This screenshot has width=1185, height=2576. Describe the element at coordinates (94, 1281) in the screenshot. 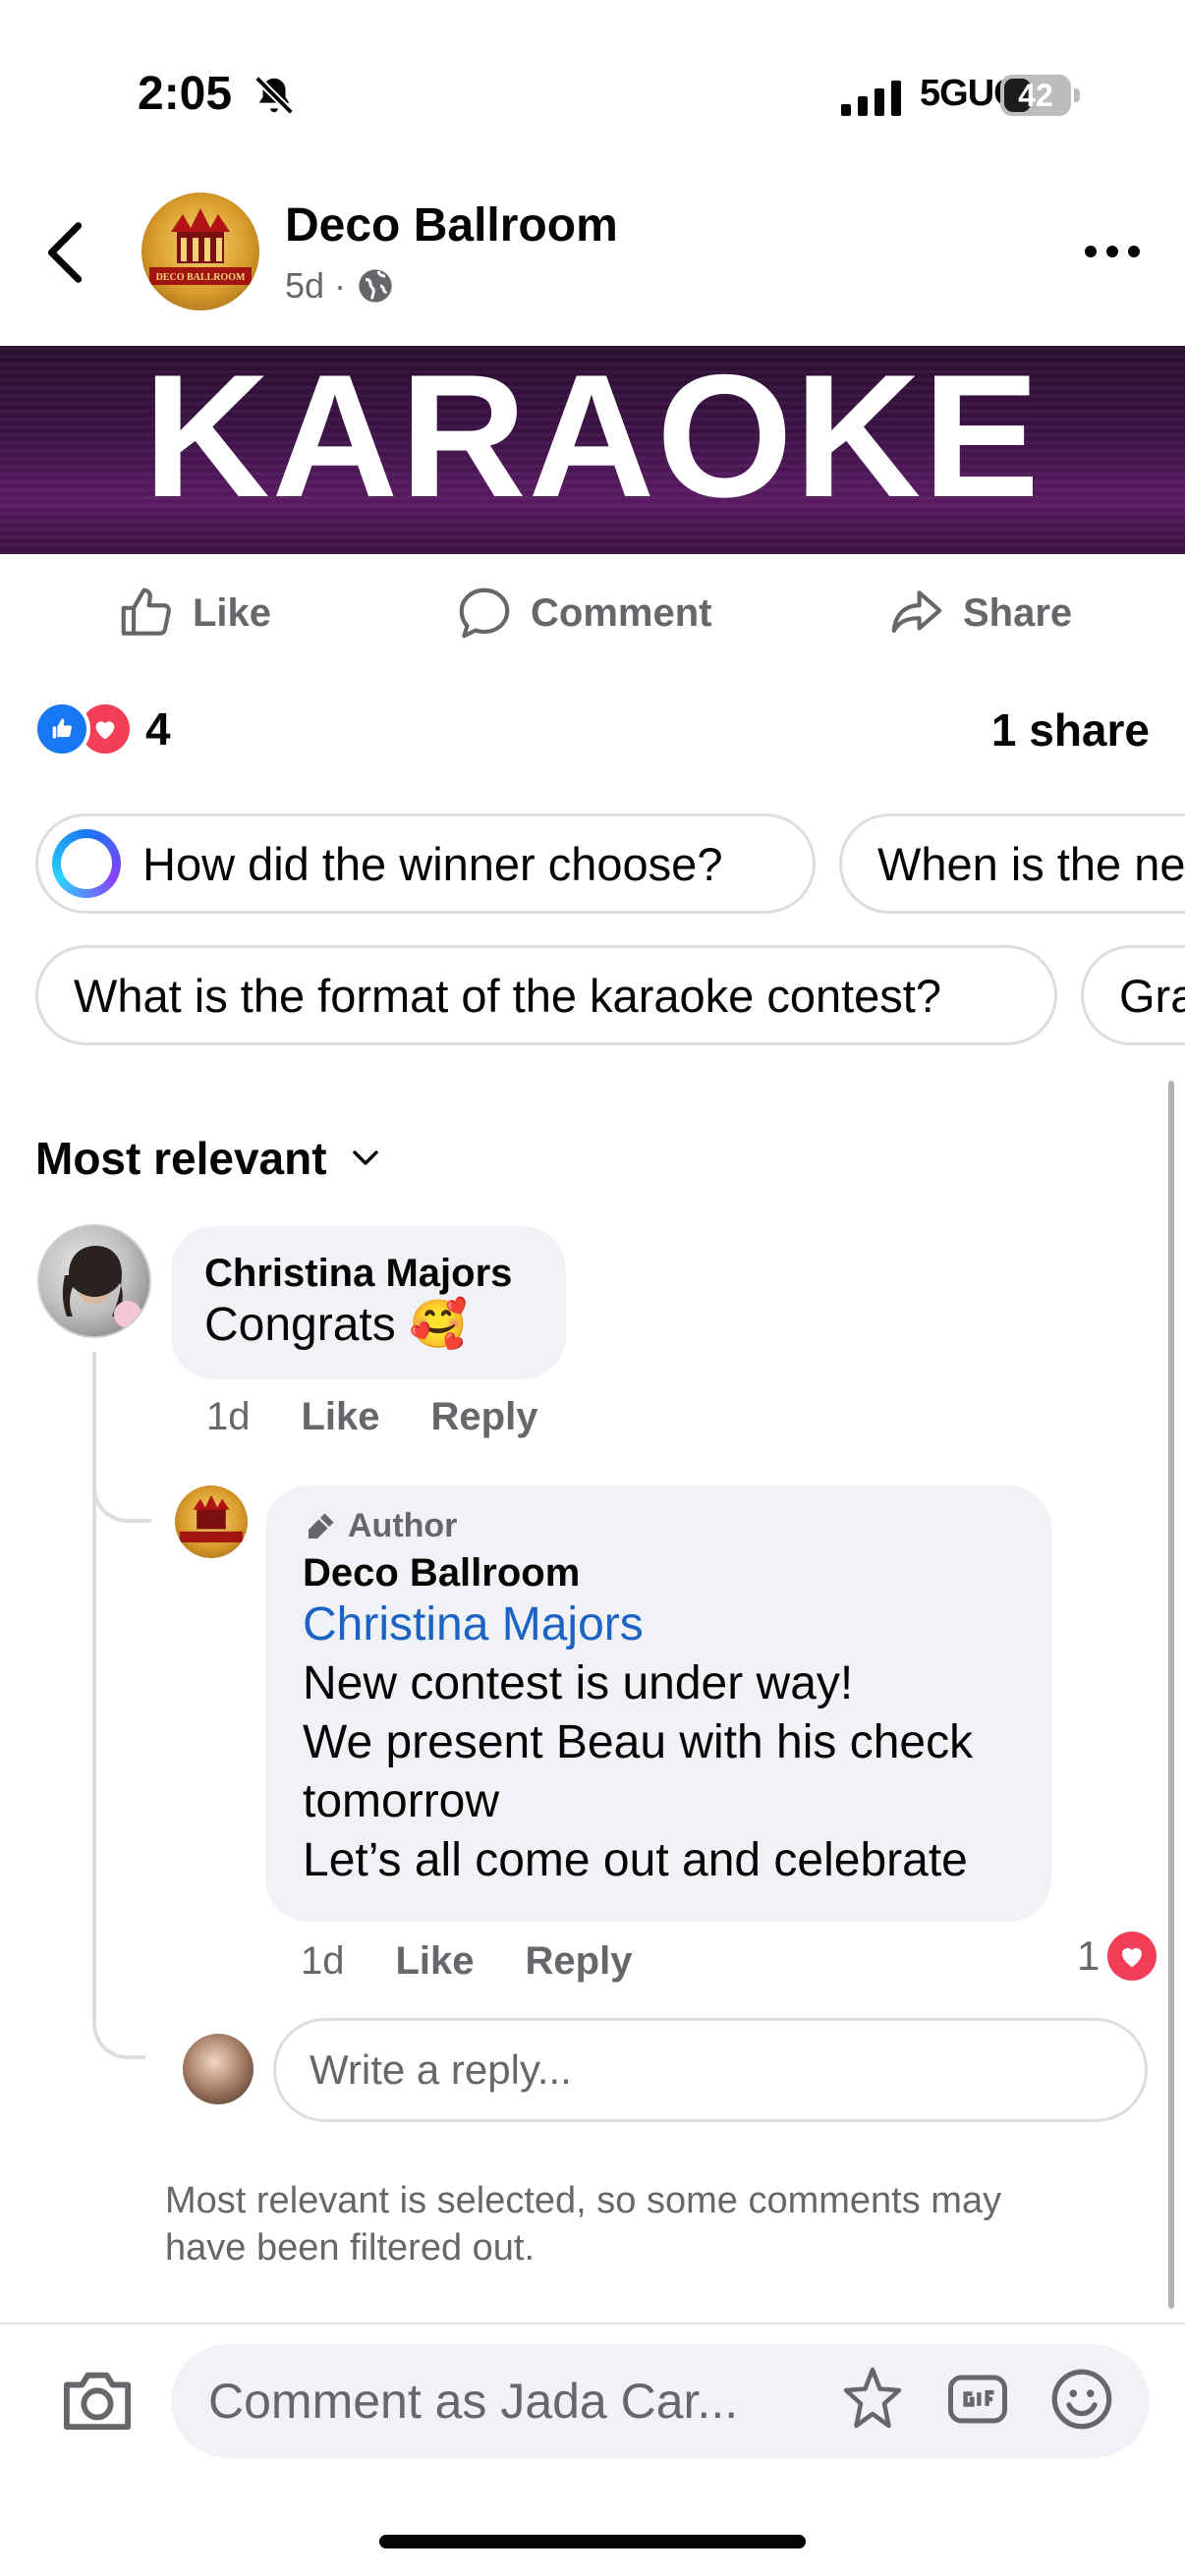

I see `avatar` at that location.